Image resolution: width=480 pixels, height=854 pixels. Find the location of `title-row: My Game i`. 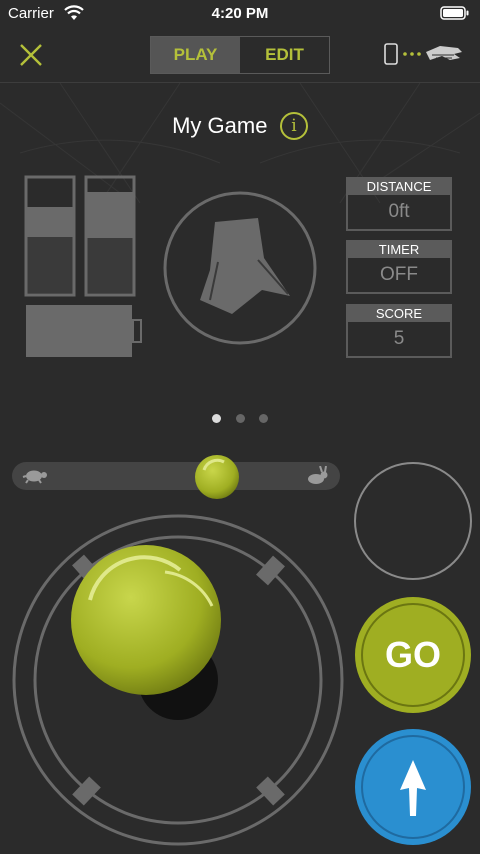

title-row: My Game i is located at coordinates (240, 126).